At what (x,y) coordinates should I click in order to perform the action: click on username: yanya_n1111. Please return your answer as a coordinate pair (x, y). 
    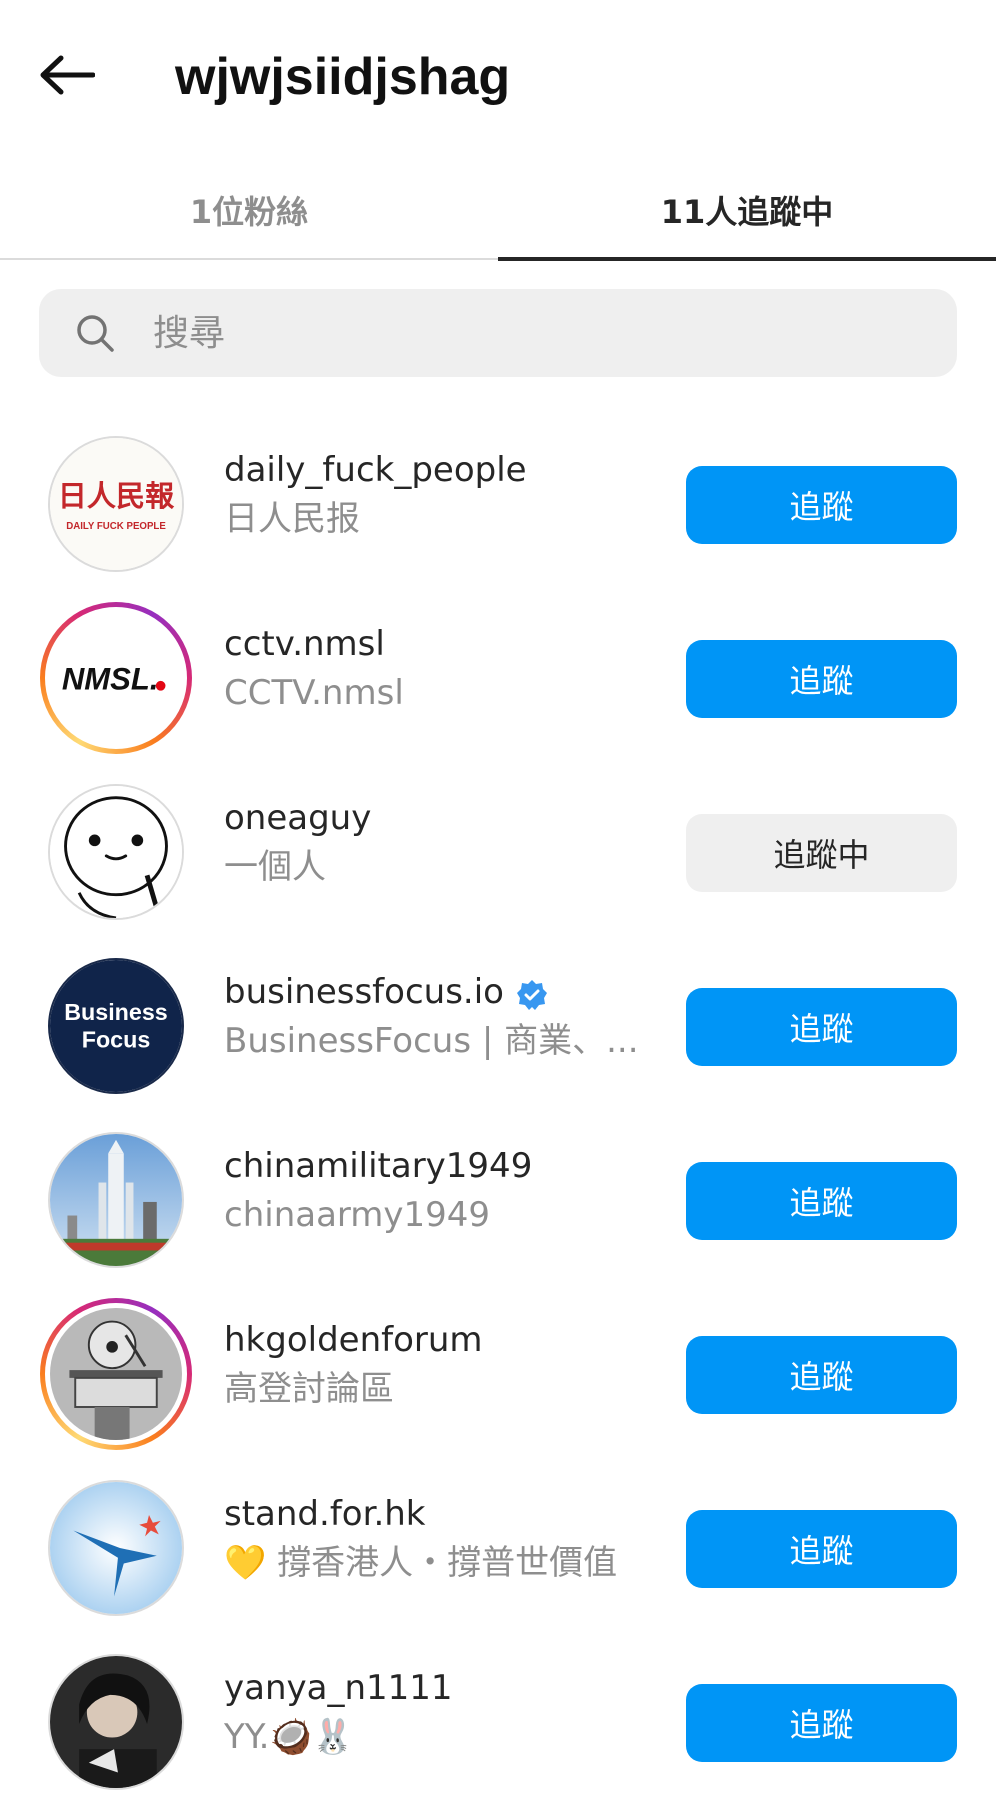
    Looking at the image, I should click on (434, 1688).